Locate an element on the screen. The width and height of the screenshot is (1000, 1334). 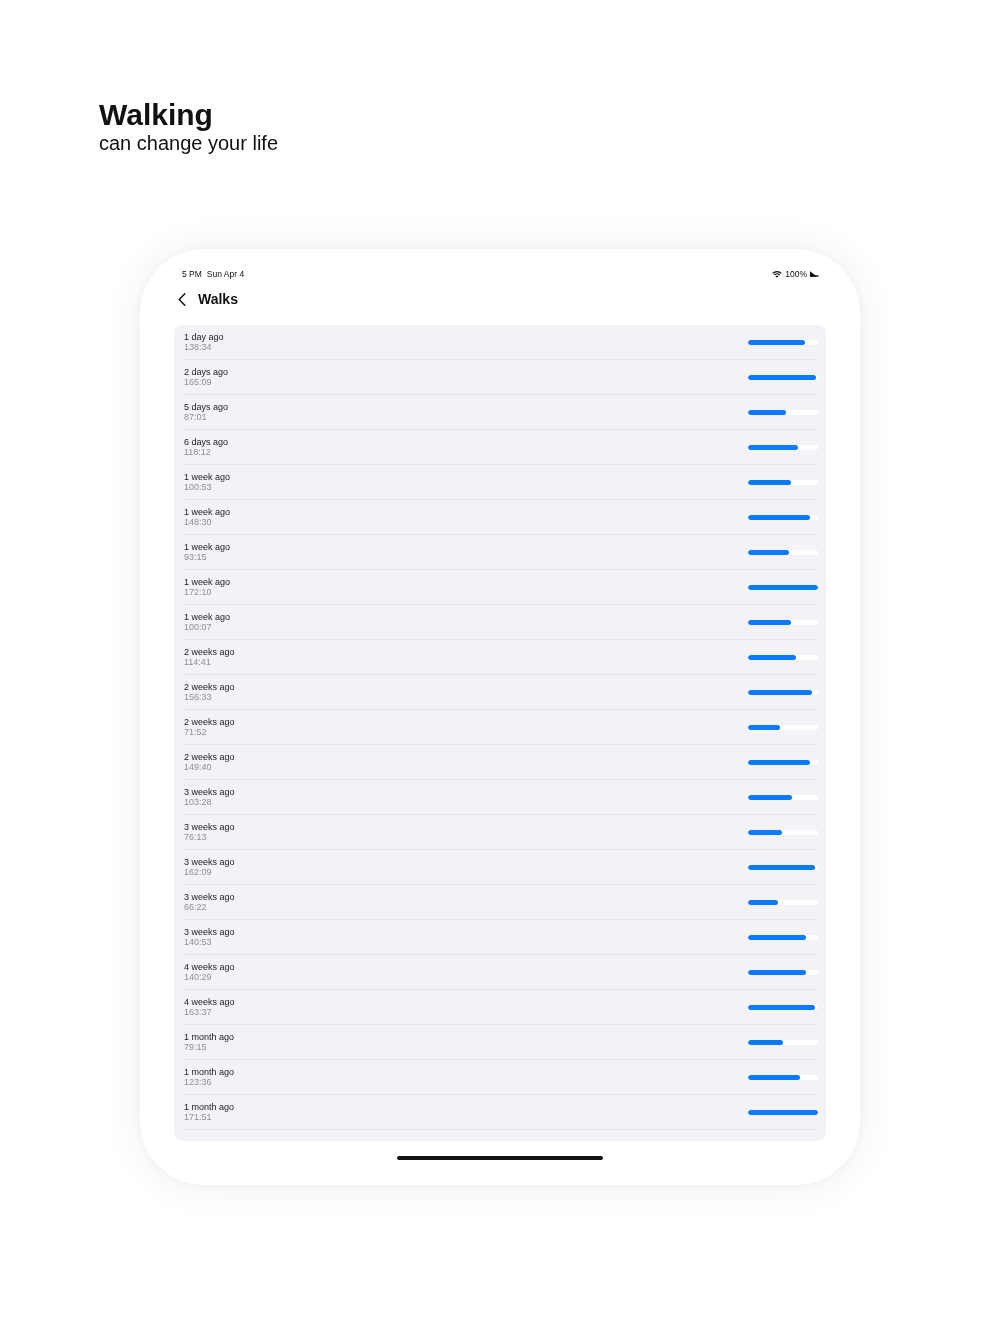
walk-duration: 100:07 is located at coordinates (198, 627).